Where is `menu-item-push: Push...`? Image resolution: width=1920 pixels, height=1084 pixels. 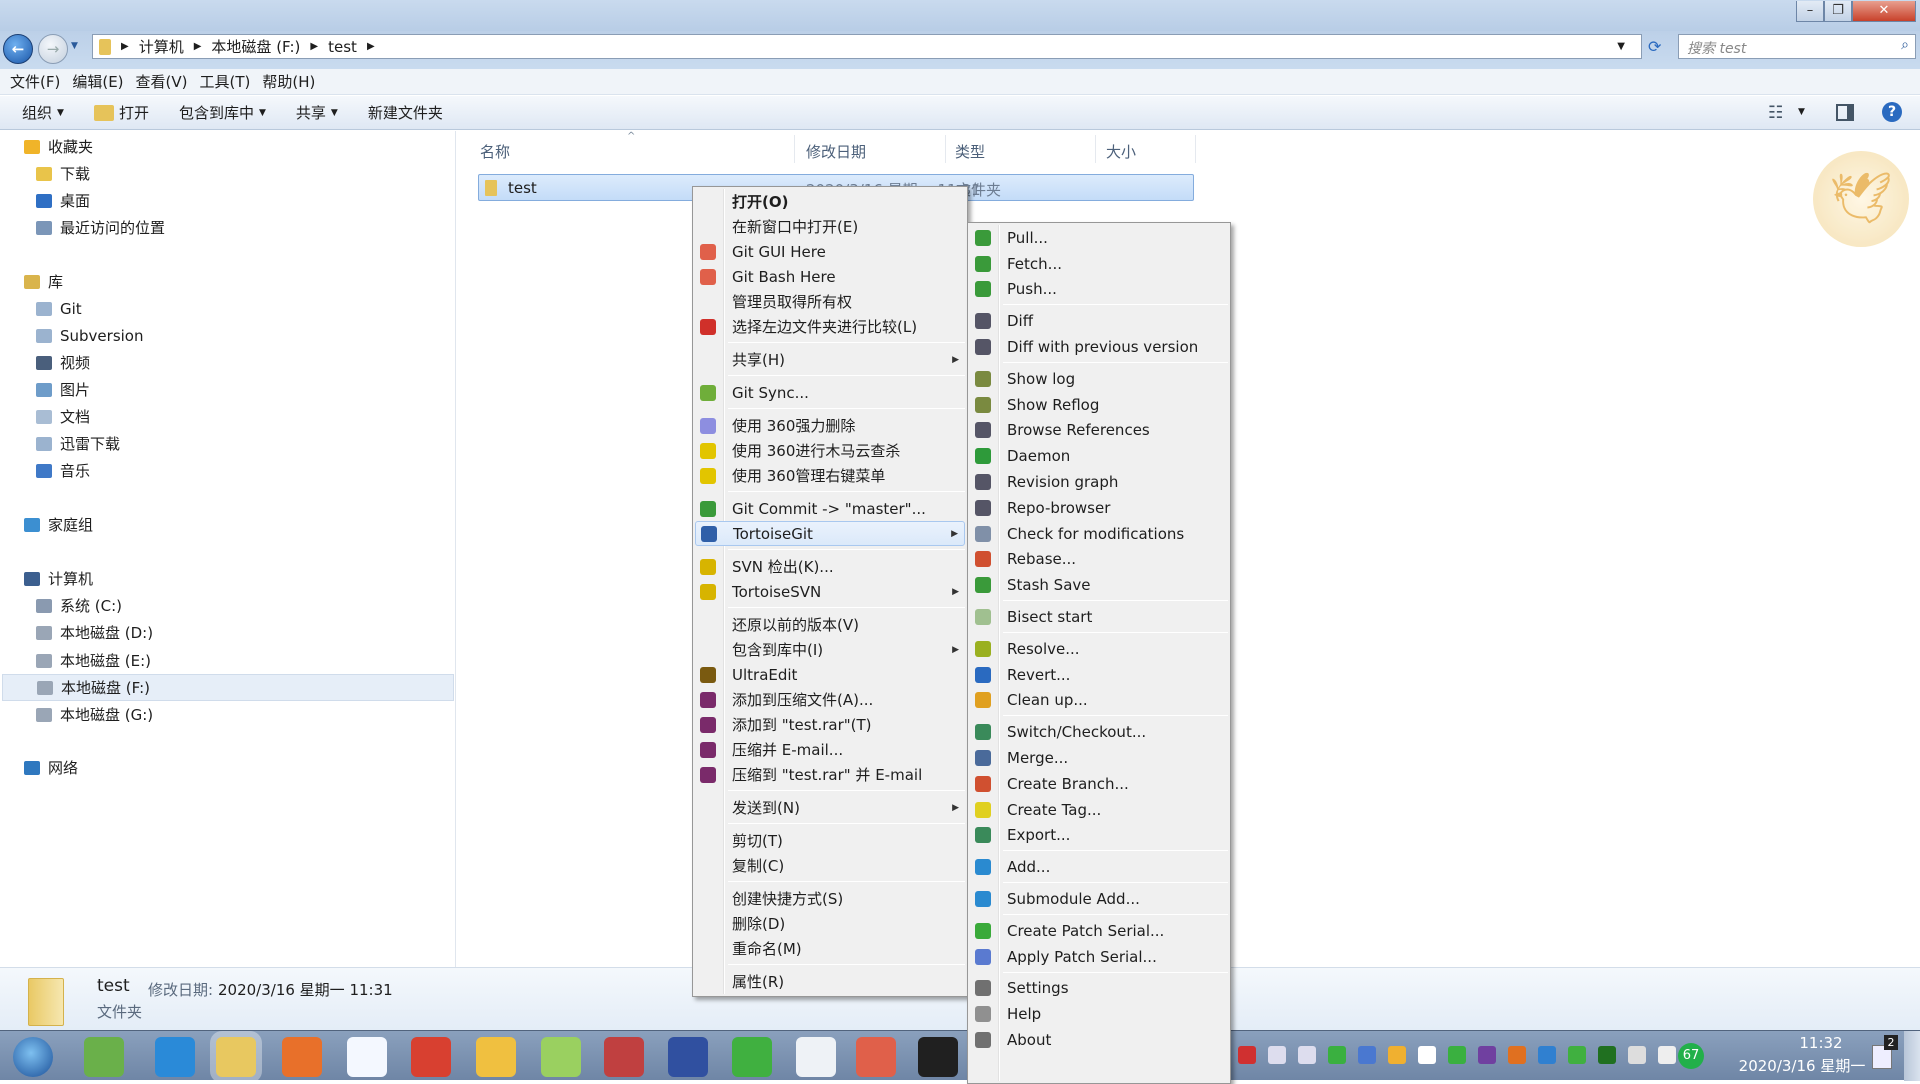
menu-item-push: Push... is located at coordinates (1099, 290).